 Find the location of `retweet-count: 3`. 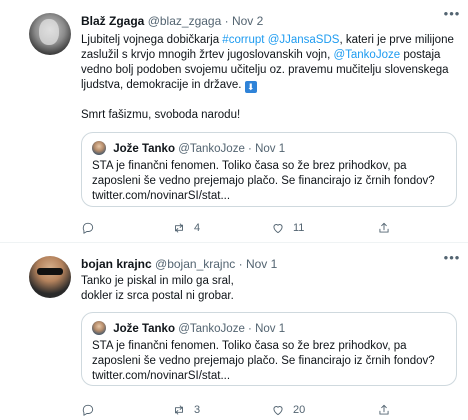

retweet-count: 3 is located at coordinates (197, 410).